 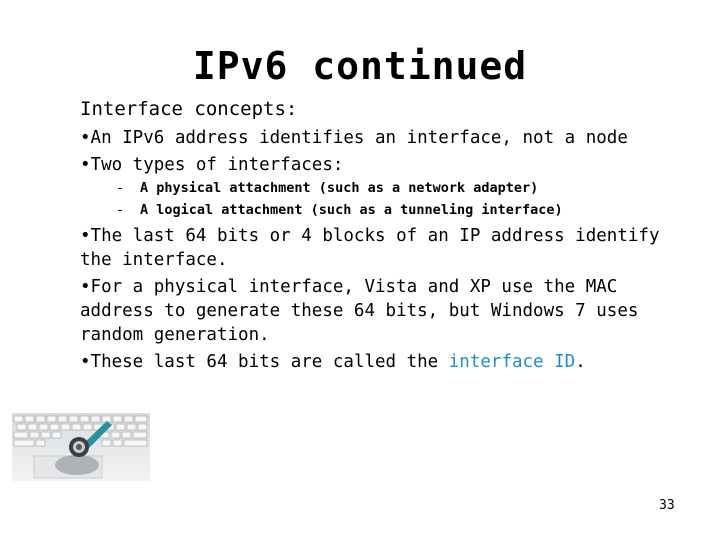 I want to click on laptop-stethoscope-icon, so click(x=81, y=447).